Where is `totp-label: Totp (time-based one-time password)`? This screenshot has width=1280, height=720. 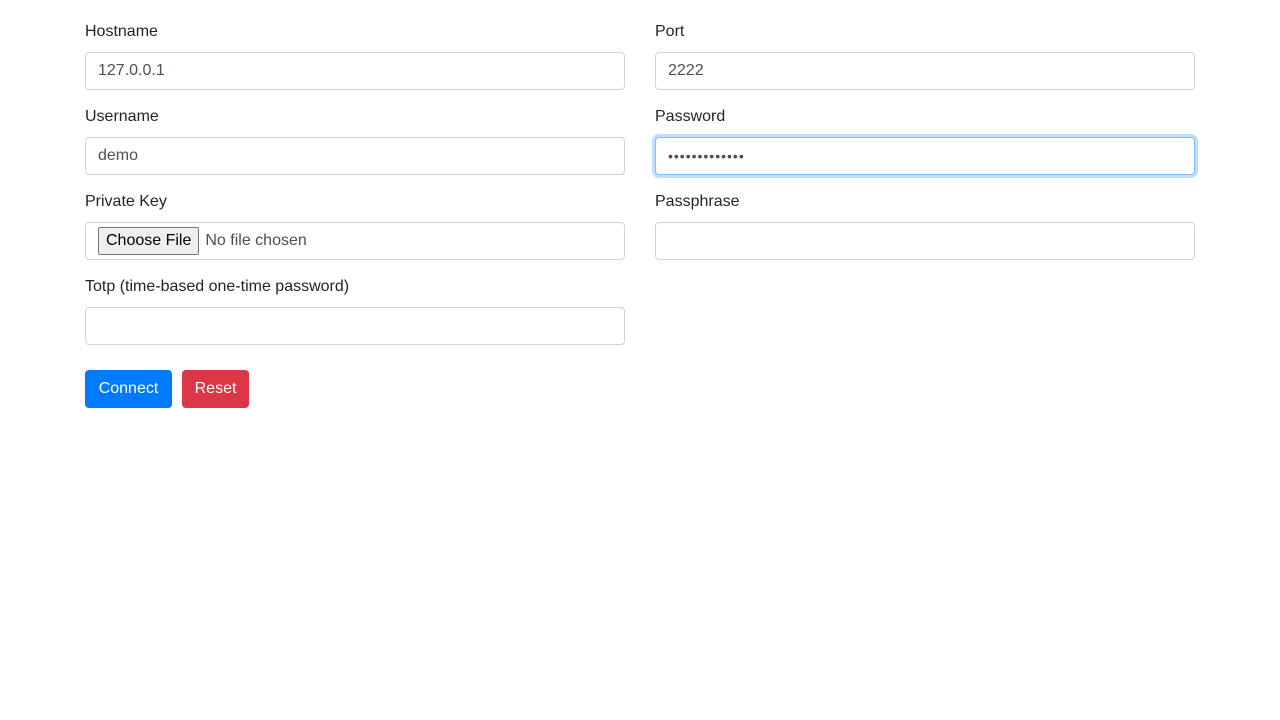
totp-label: Totp (time-based one-time password) is located at coordinates (217, 286).